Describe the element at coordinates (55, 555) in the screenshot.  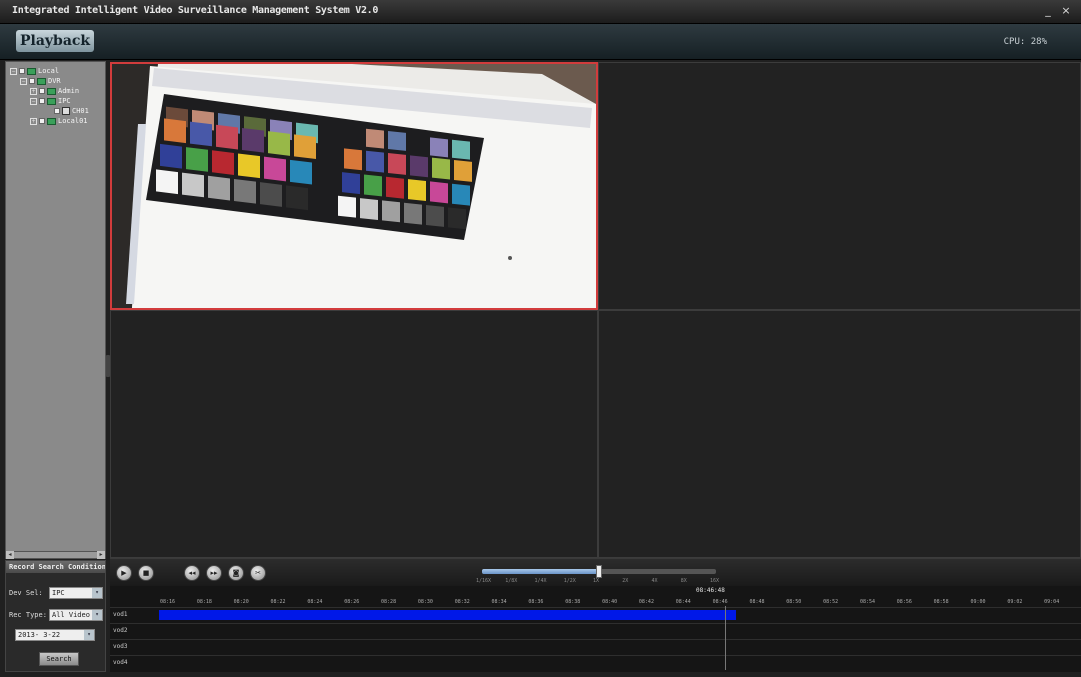
I see `sidebar-scrollbar: ◂ ▸` at that location.